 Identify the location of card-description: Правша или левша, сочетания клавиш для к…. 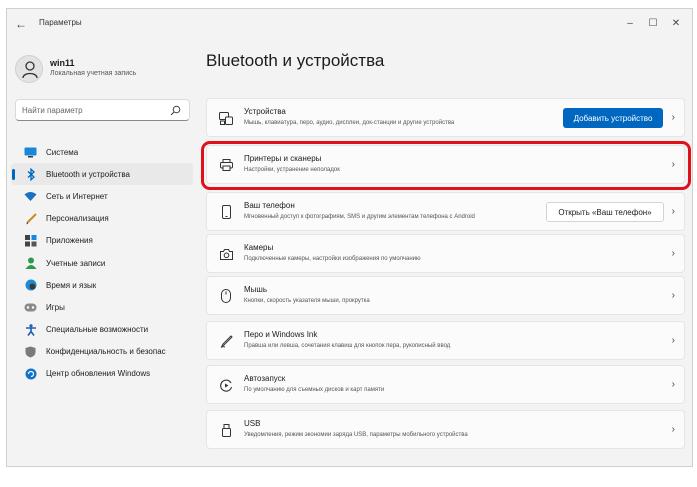
(347, 346).